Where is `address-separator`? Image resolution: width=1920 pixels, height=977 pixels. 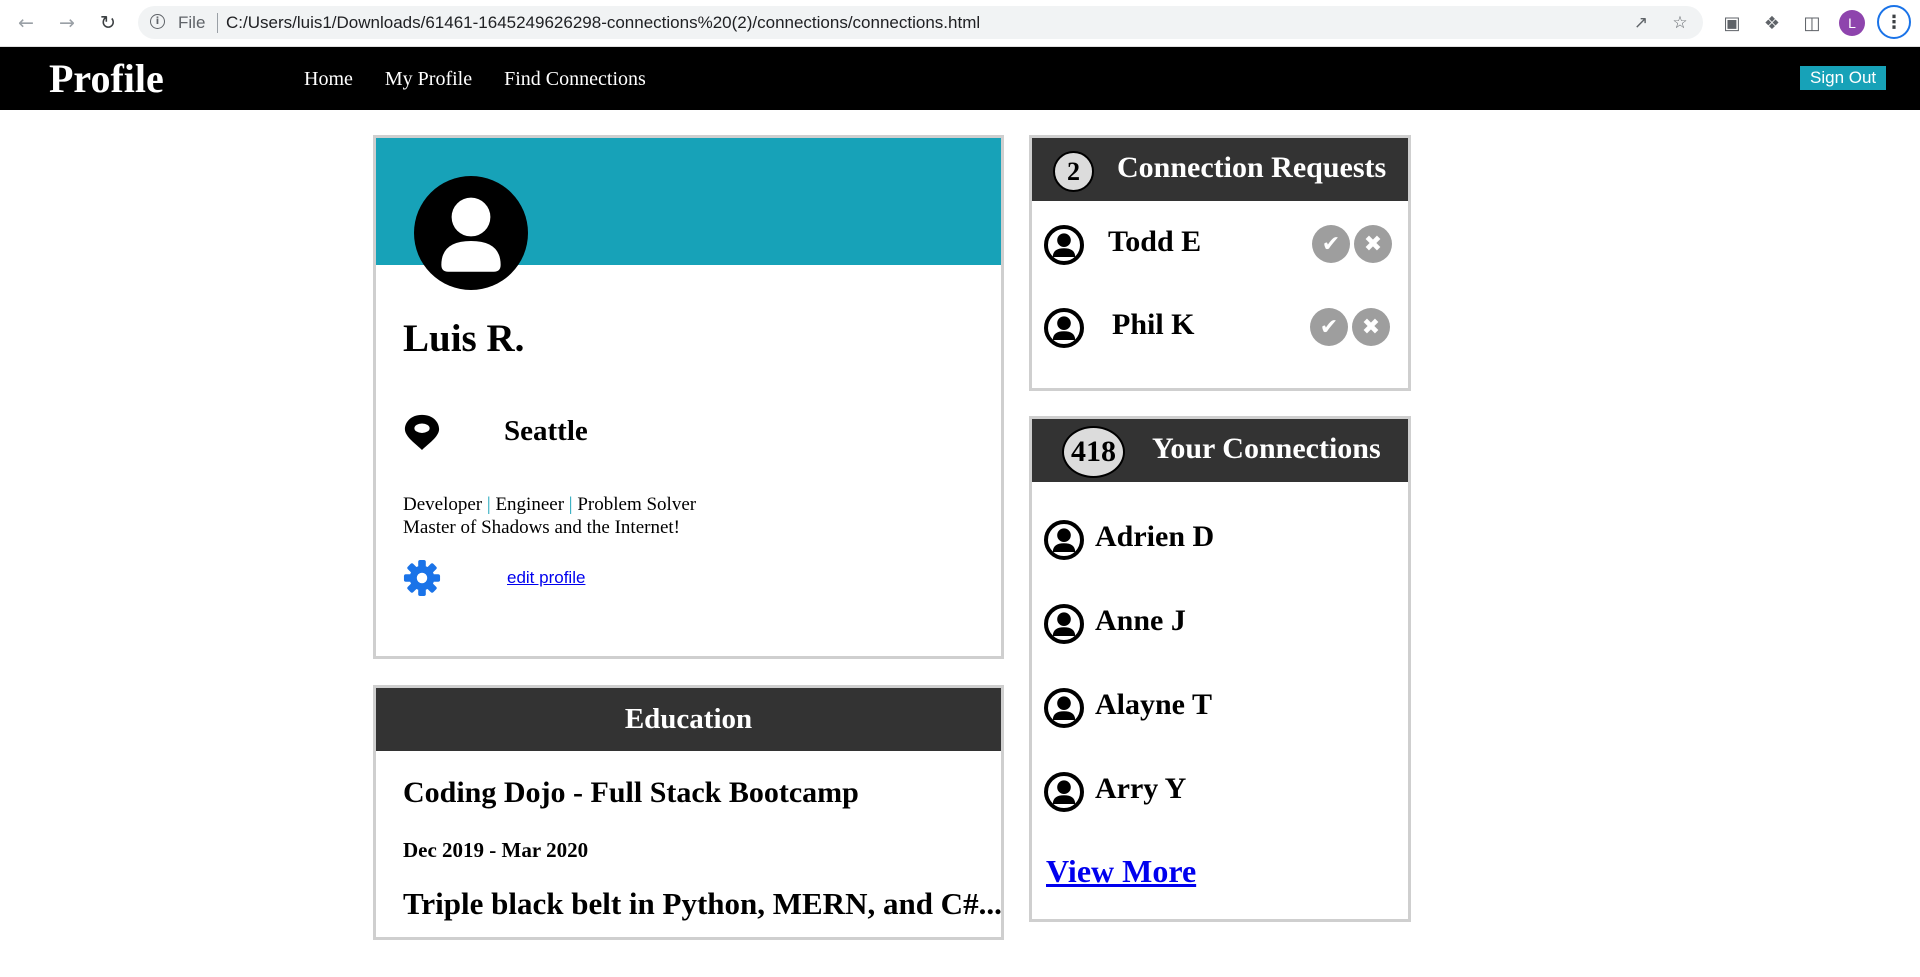 address-separator is located at coordinates (217, 23).